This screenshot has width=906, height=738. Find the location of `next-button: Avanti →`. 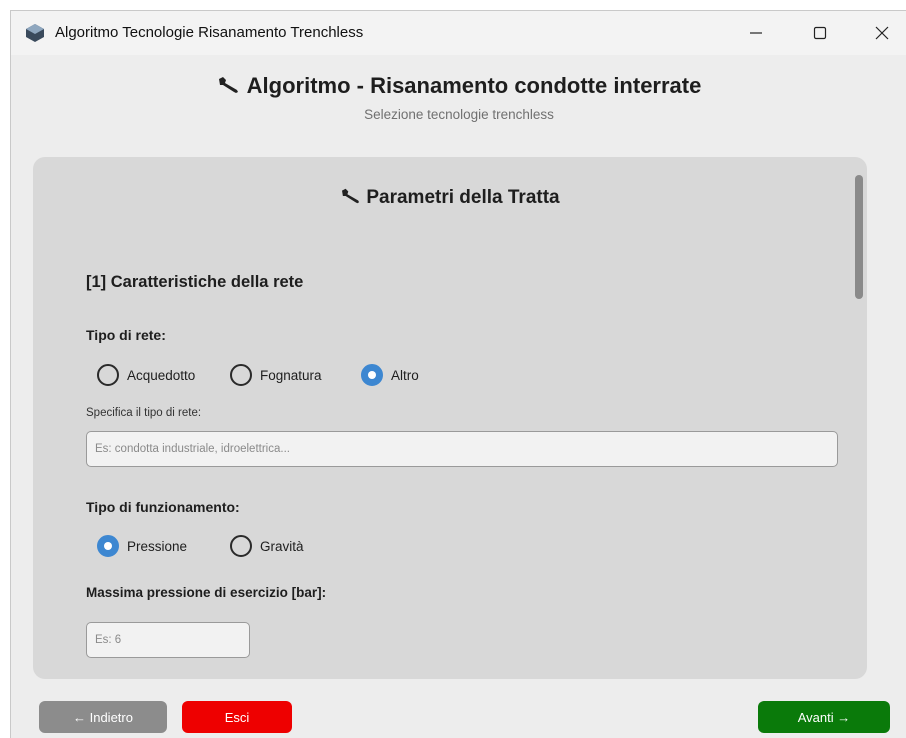

next-button: Avanti → is located at coordinates (824, 717).